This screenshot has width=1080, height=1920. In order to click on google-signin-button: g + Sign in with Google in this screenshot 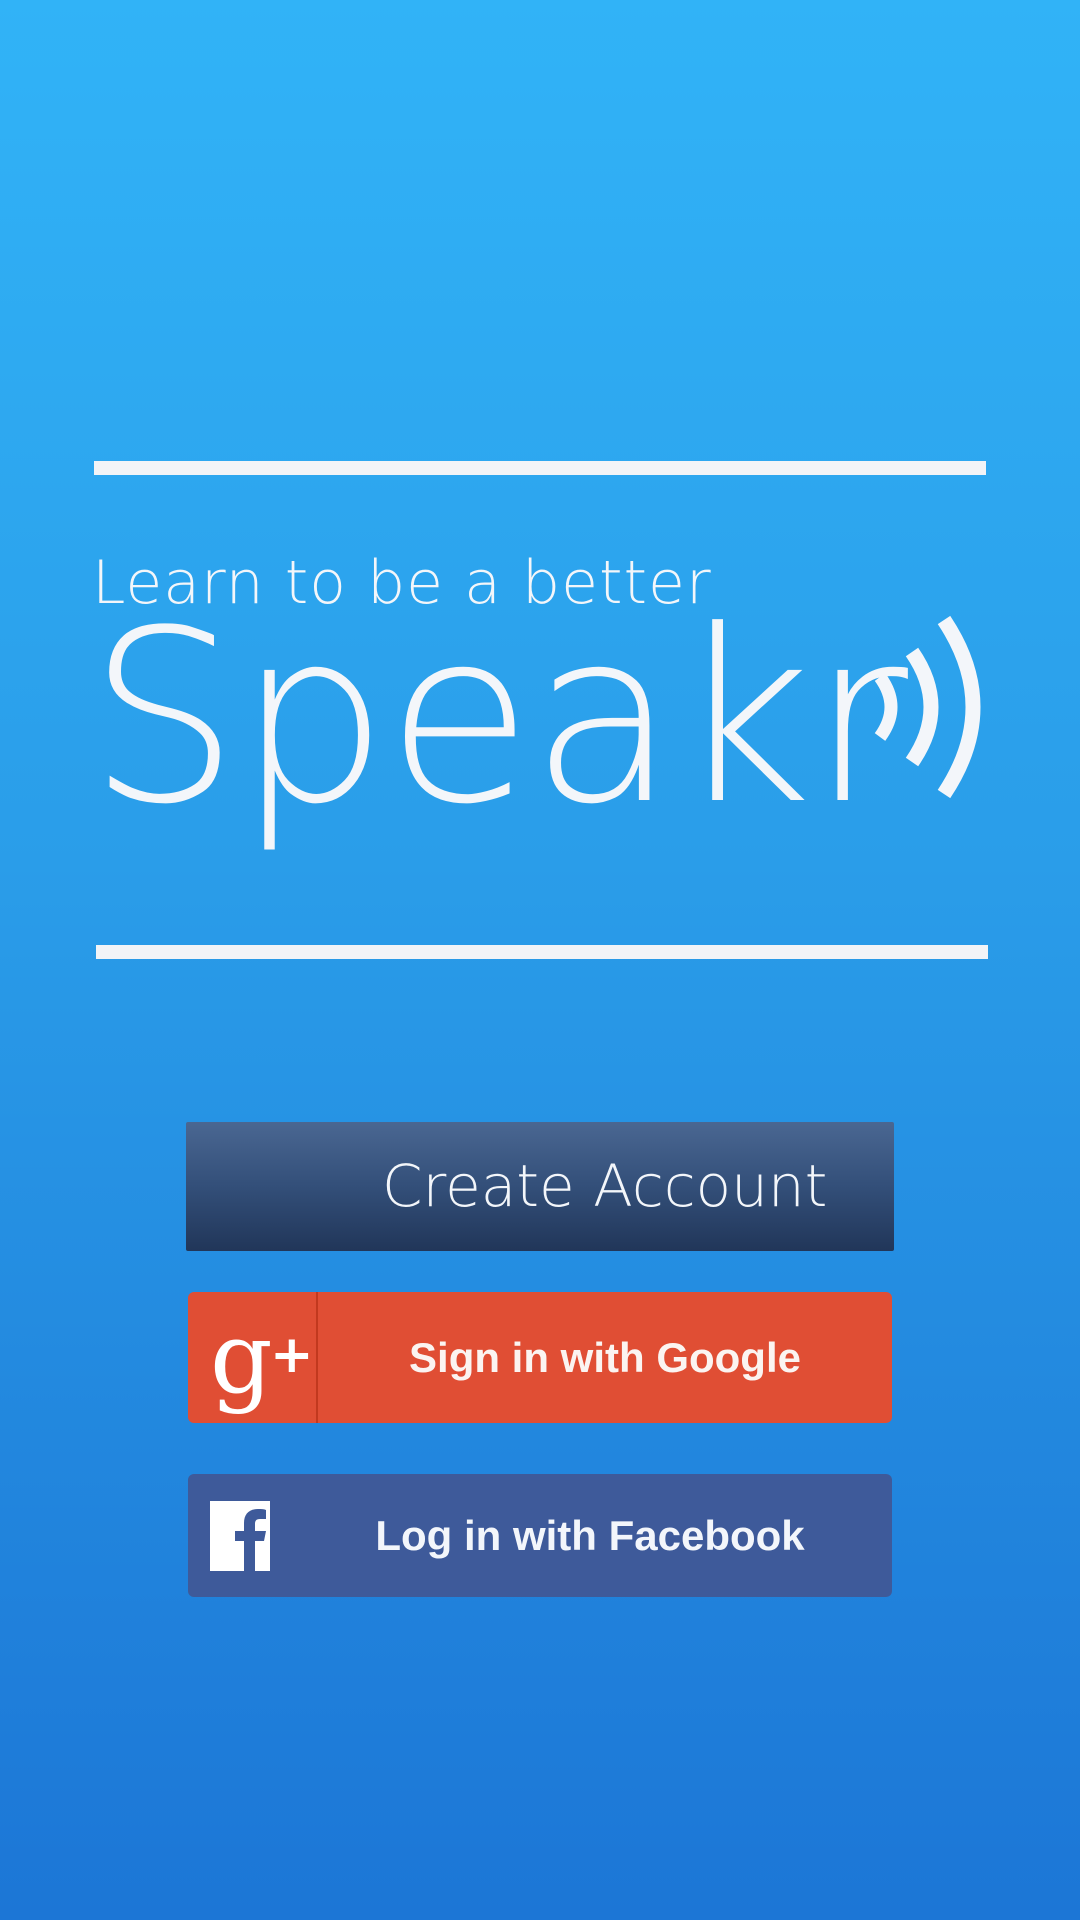, I will do `click(540, 1357)`.